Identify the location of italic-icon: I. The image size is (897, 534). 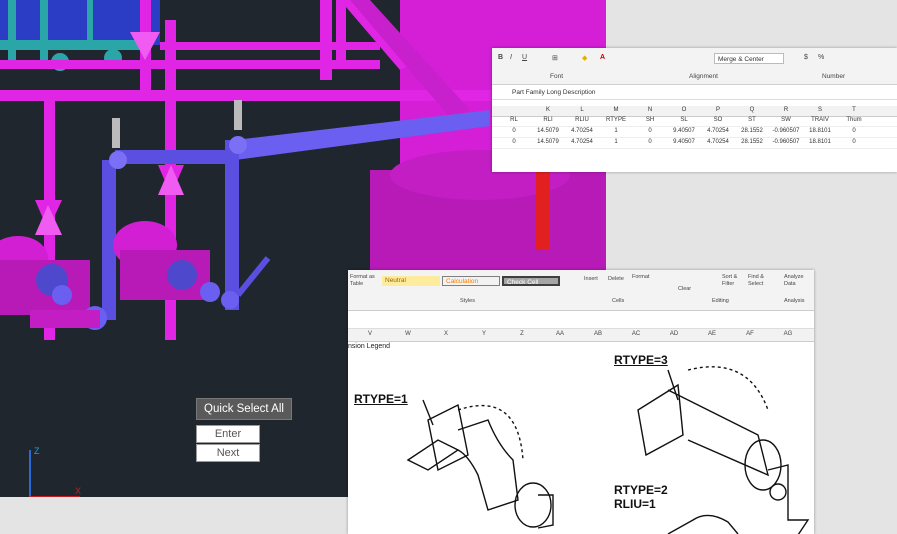
(511, 57).